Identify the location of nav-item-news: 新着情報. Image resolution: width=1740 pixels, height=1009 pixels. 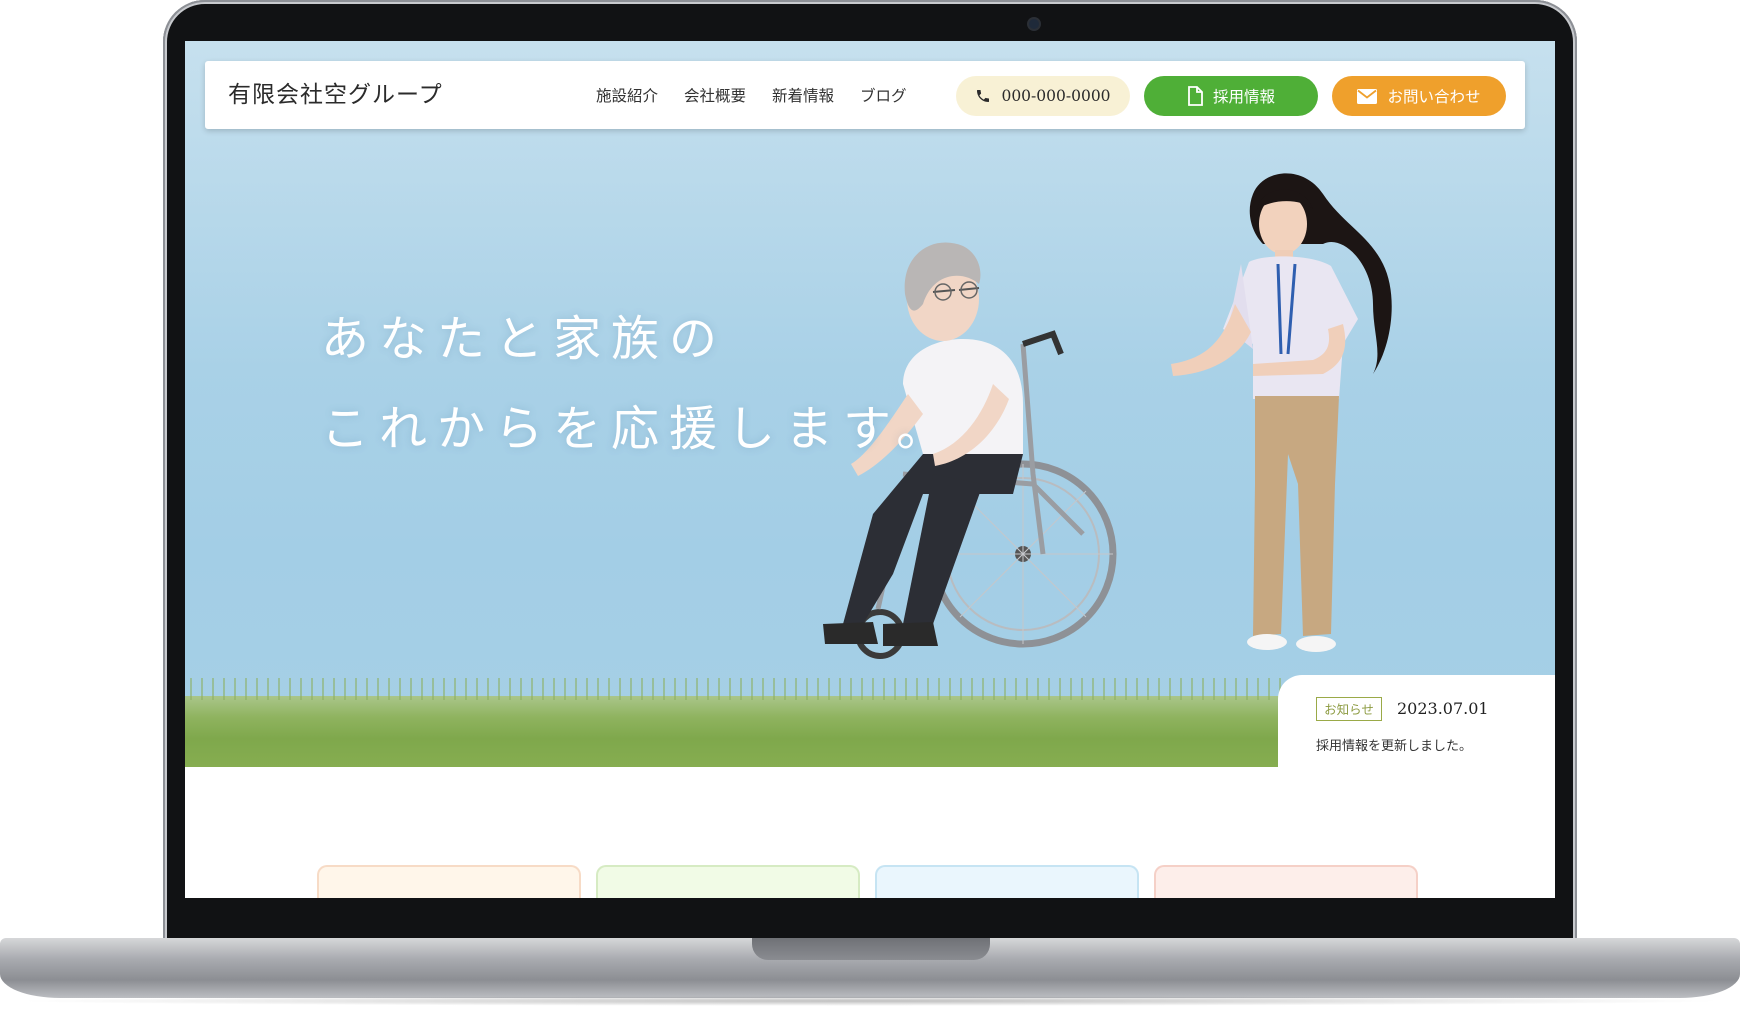
(803, 95).